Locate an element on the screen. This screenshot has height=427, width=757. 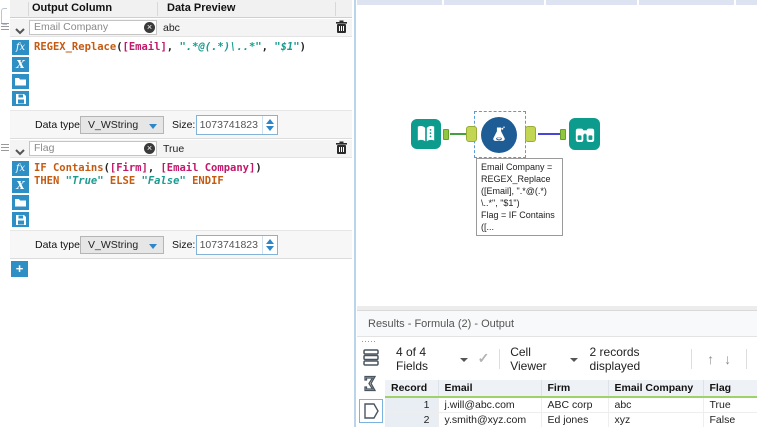
add-expression-button: + is located at coordinates (19, 269).